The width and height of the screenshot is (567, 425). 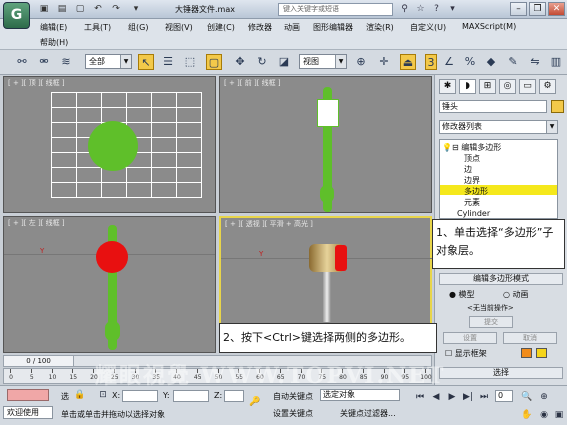 I want to click on show-cage-checkbox: ☐ 显示框架, so click(x=466, y=353).